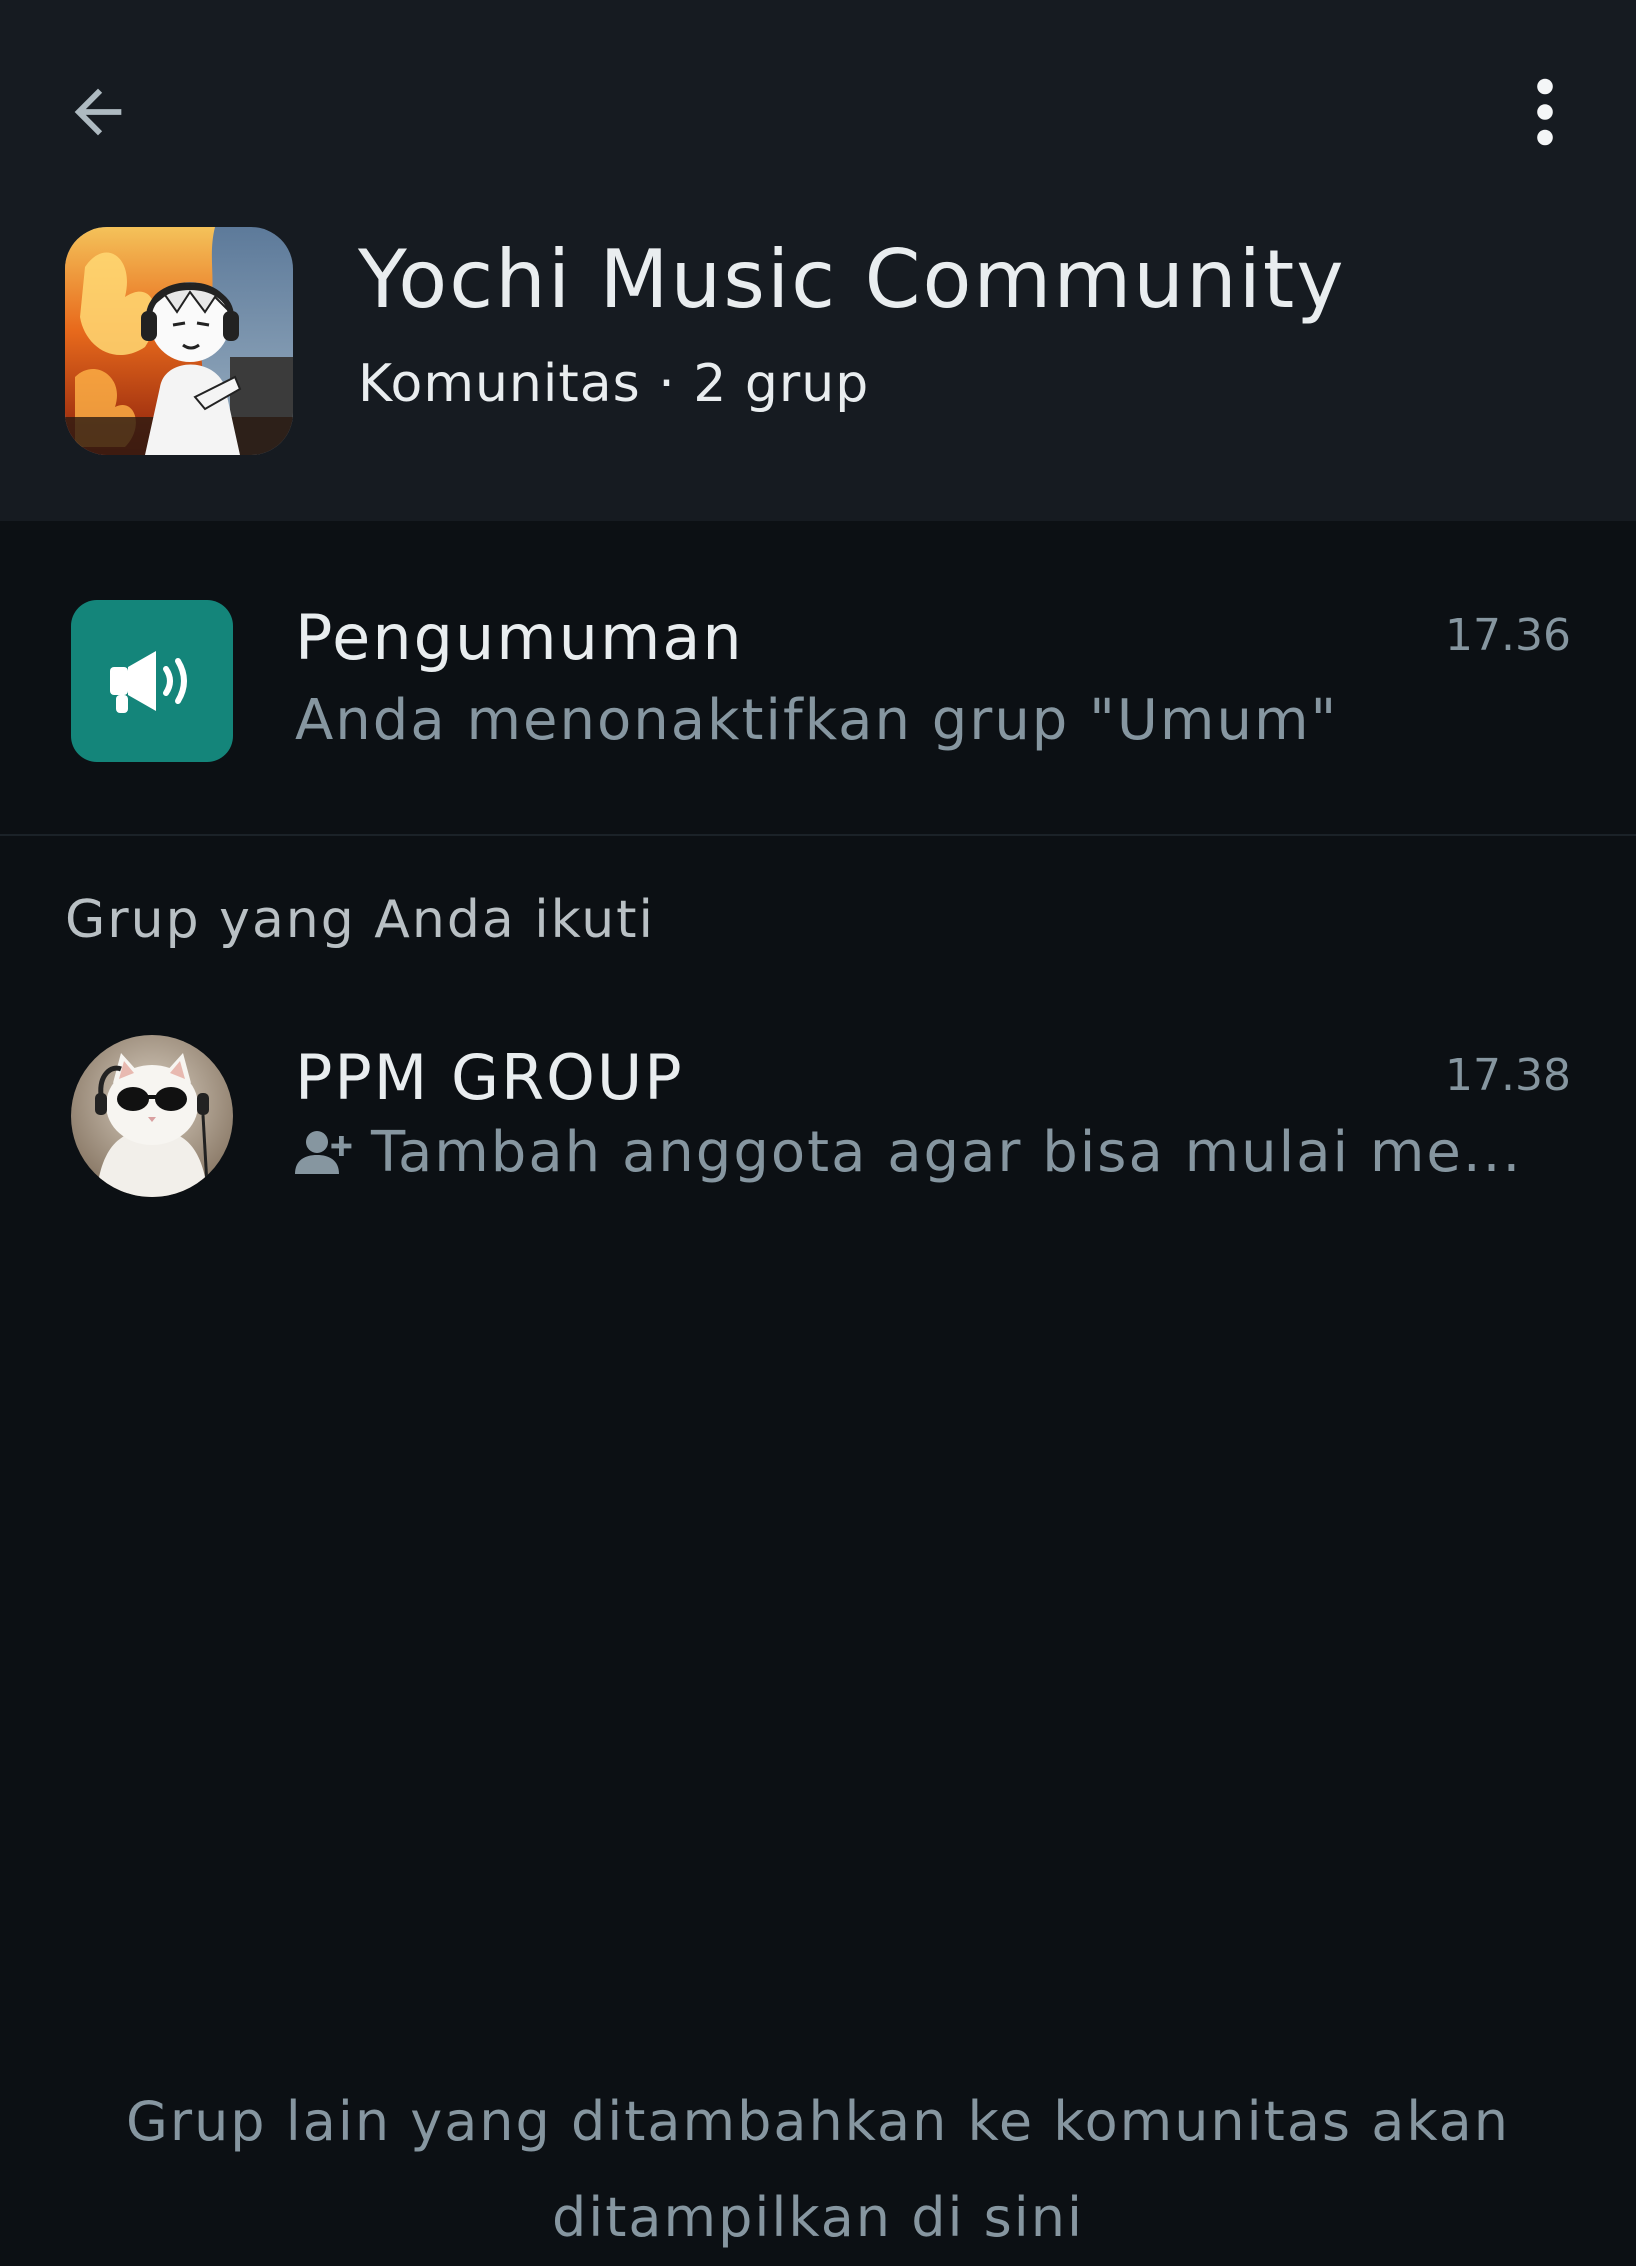 This screenshot has height=2266, width=1636. Describe the element at coordinates (614, 384) in the screenshot. I see `community-meta: Komunitas · 2 grup` at that location.